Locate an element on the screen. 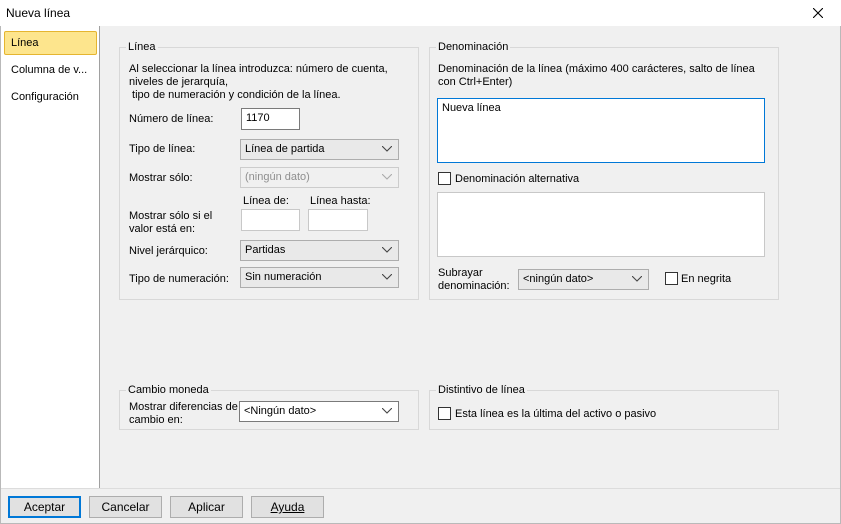  mostrar-si-label-2: valor está en: is located at coordinates (162, 229).